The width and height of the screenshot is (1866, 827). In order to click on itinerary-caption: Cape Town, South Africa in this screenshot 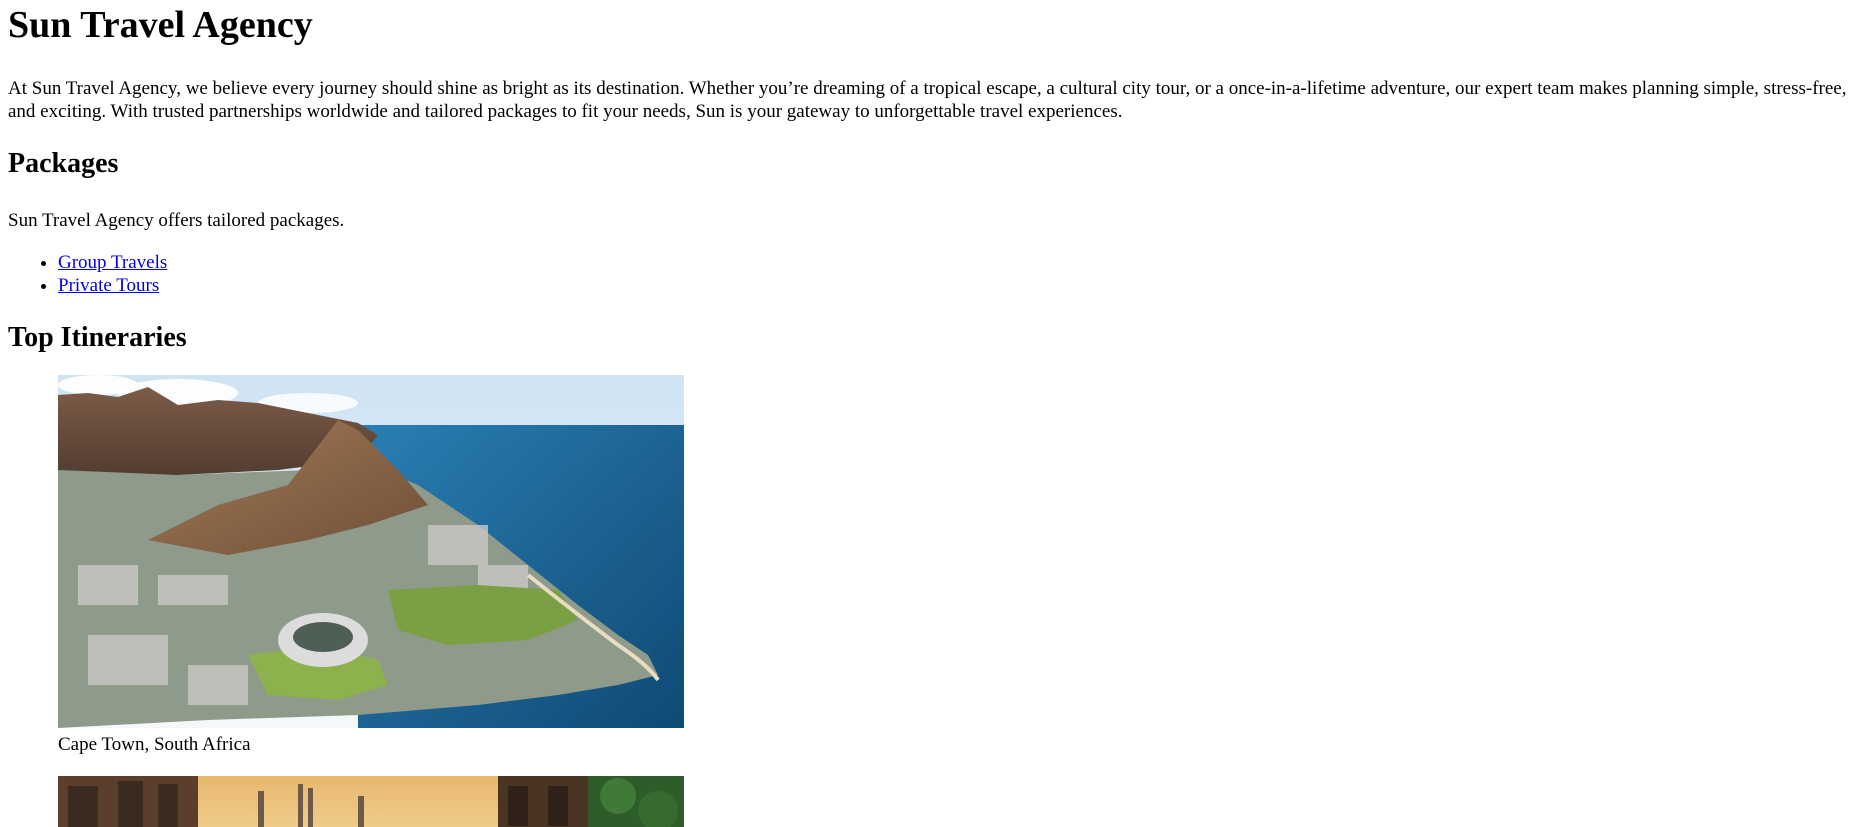, I will do `click(154, 744)`.